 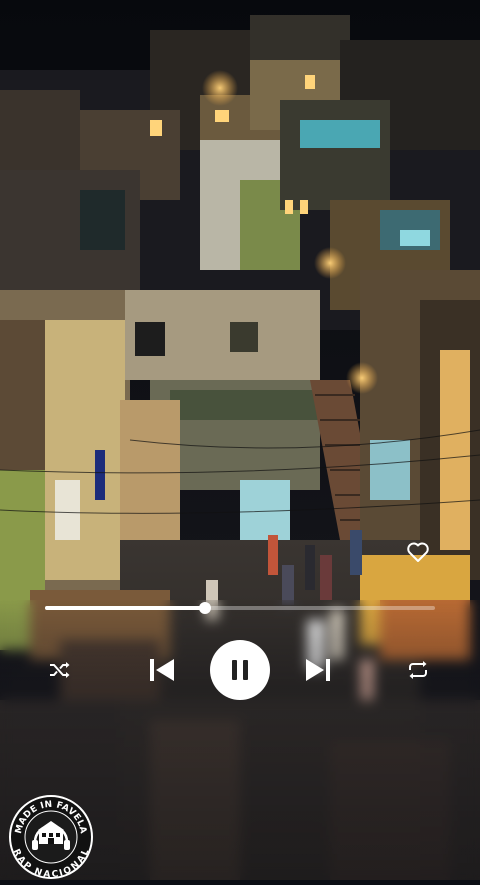 I want to click on previous-button, so click(x=162, y=670).